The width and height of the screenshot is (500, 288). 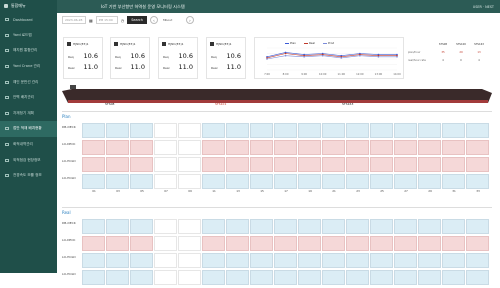 I want to click on sidebar-logo: 통합메뉴, so click(x=28, y=6).